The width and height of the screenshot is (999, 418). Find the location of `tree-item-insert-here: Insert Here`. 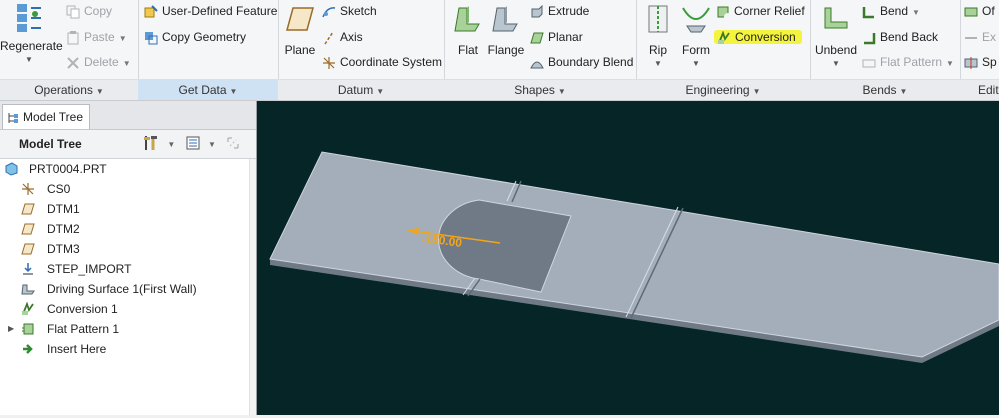

tree-item-insert-here: Insert Here is located at coordinates (125, 349).